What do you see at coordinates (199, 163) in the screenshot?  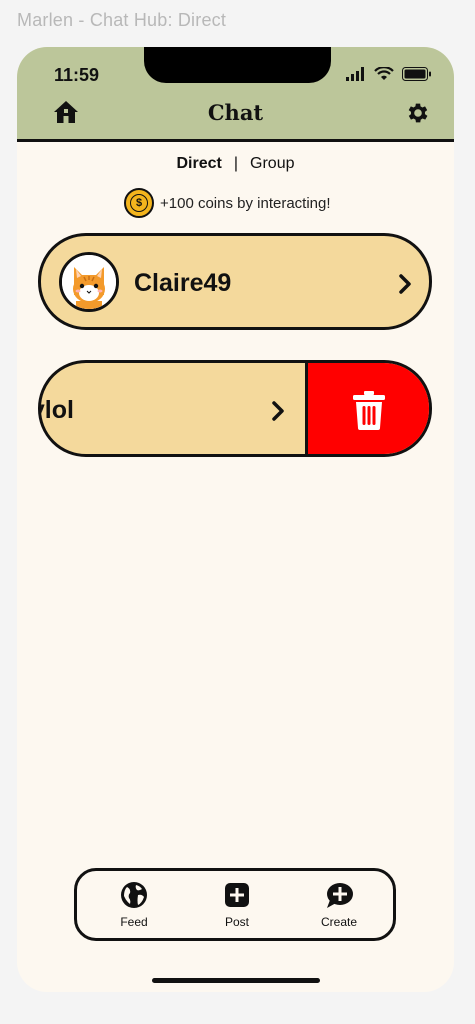 I see `tab-direct: Direct` at bounding box center [199, 163].